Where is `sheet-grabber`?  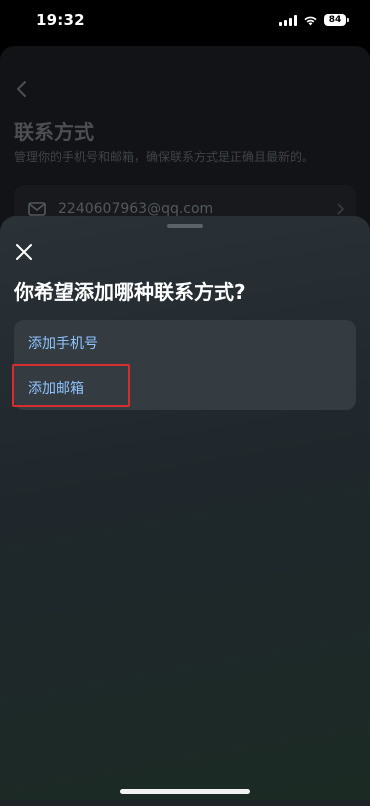
sheet-grabber is located at coordinates (185, 226).